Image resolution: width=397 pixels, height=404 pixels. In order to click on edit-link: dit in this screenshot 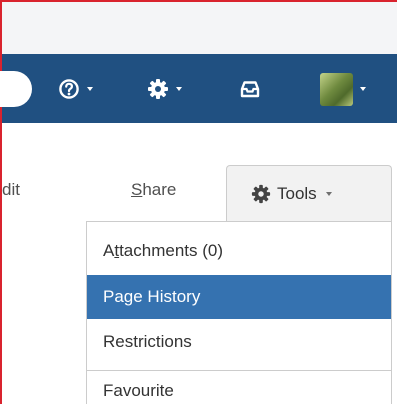, I will do `click(22, 190)`.